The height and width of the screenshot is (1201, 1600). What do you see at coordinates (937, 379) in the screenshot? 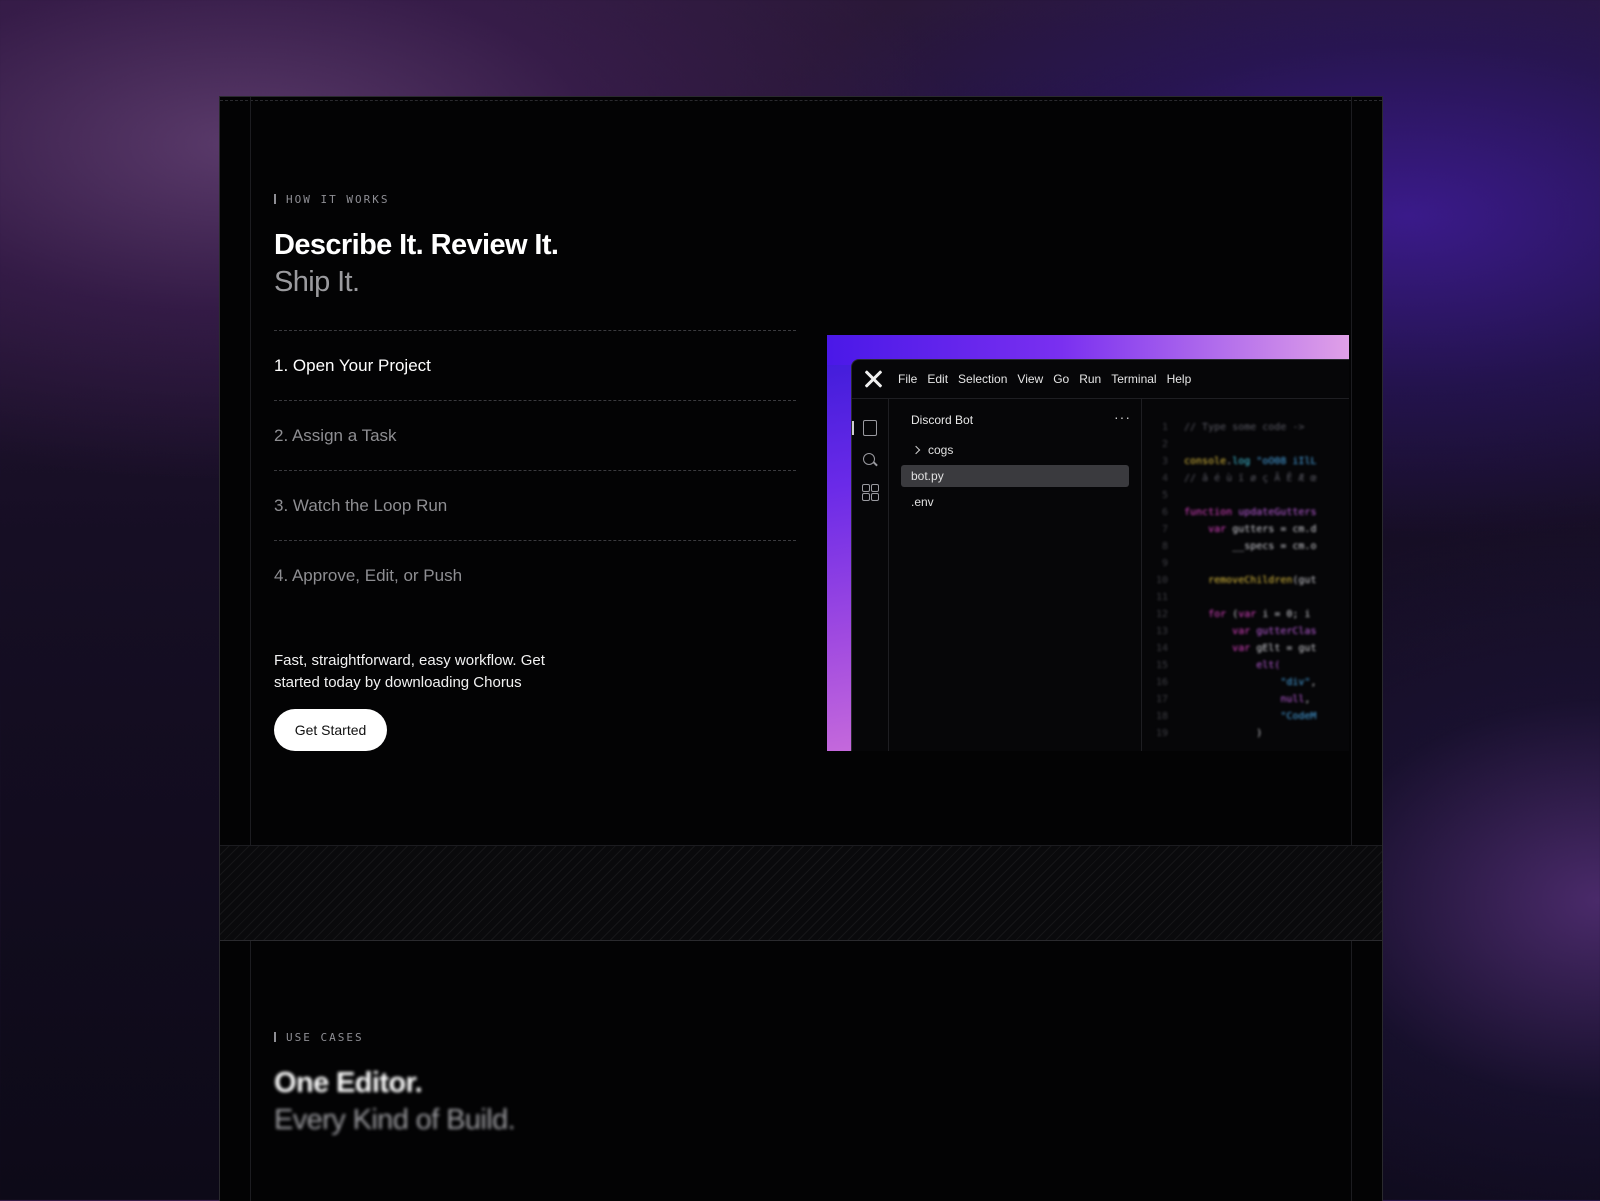
I see `menu-edit: Edit` at bounding box center [937, 379].